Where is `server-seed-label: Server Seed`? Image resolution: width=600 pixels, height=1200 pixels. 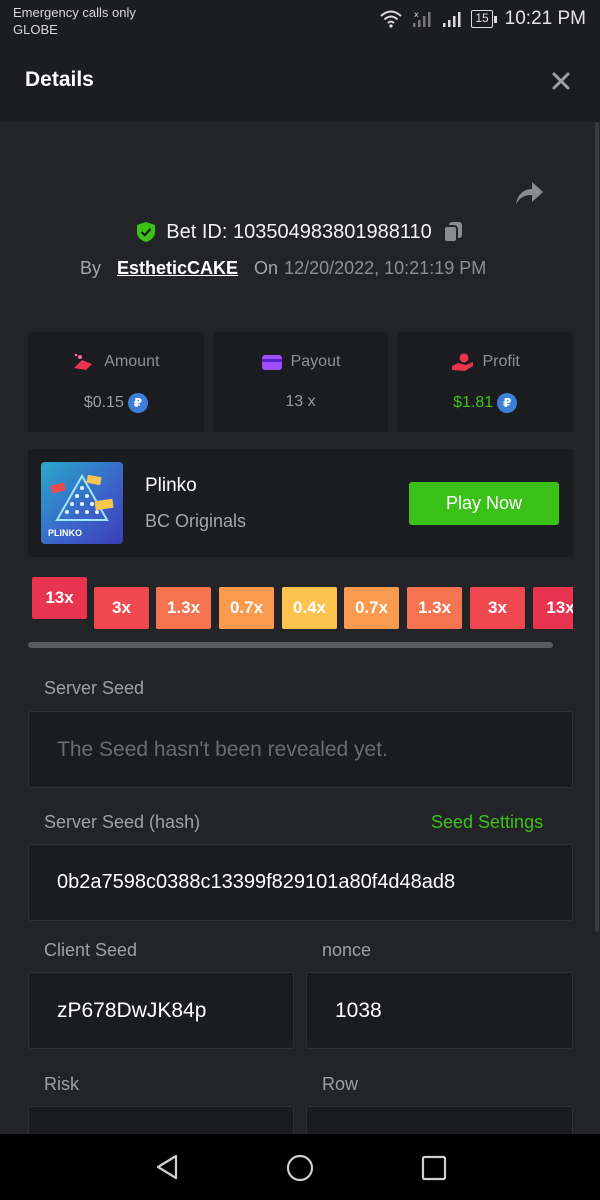
server-seed-label: Server Seed is located at coordinates (94, 688).